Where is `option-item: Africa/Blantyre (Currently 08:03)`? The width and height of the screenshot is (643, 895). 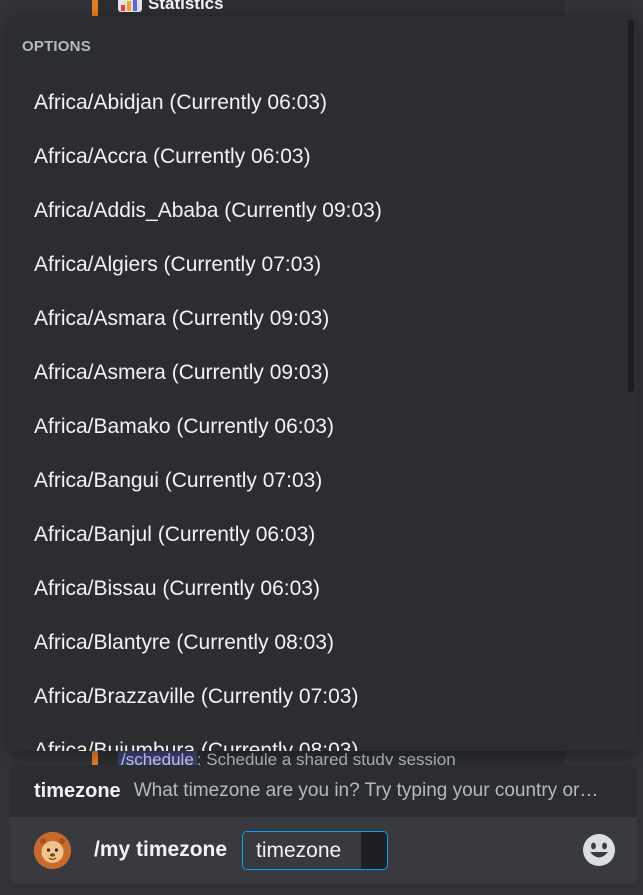 option-item: Africa/Blantyre (Currently 08:03) is located at coordinates (316, 643).